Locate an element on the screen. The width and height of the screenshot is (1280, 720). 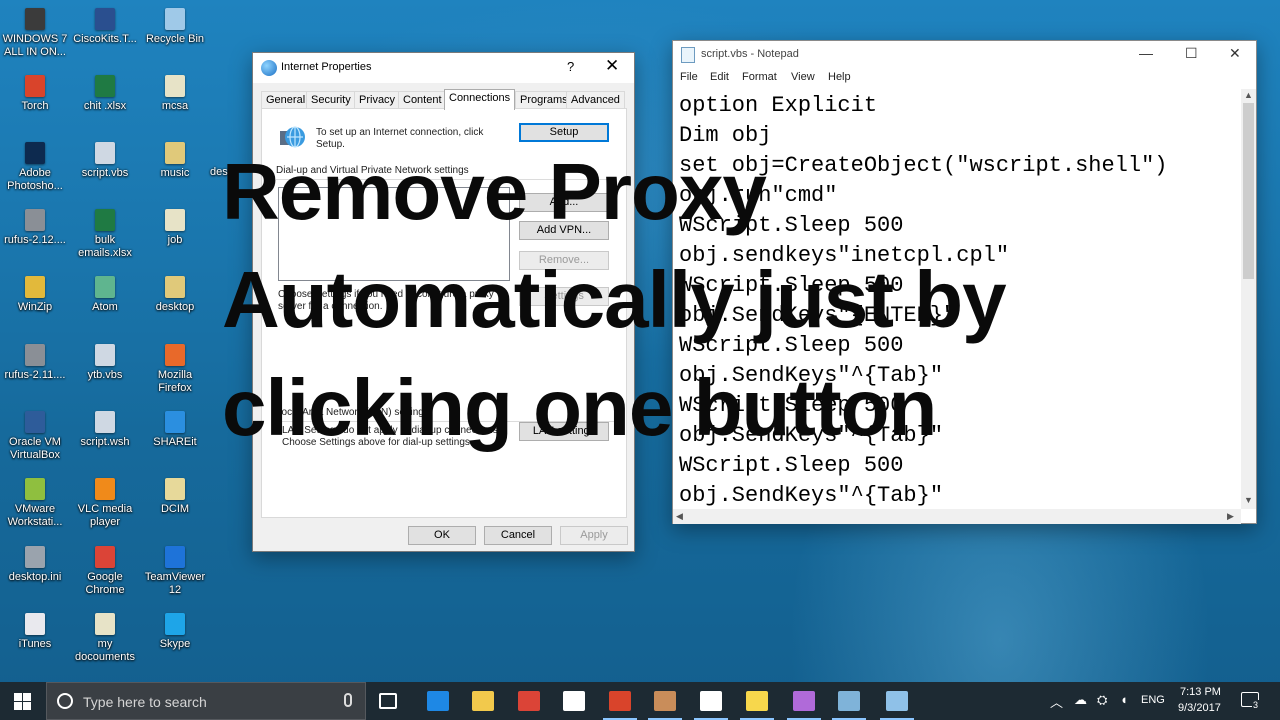
clock-date: 9/3/2017 is located at coordinates (1199, 708).